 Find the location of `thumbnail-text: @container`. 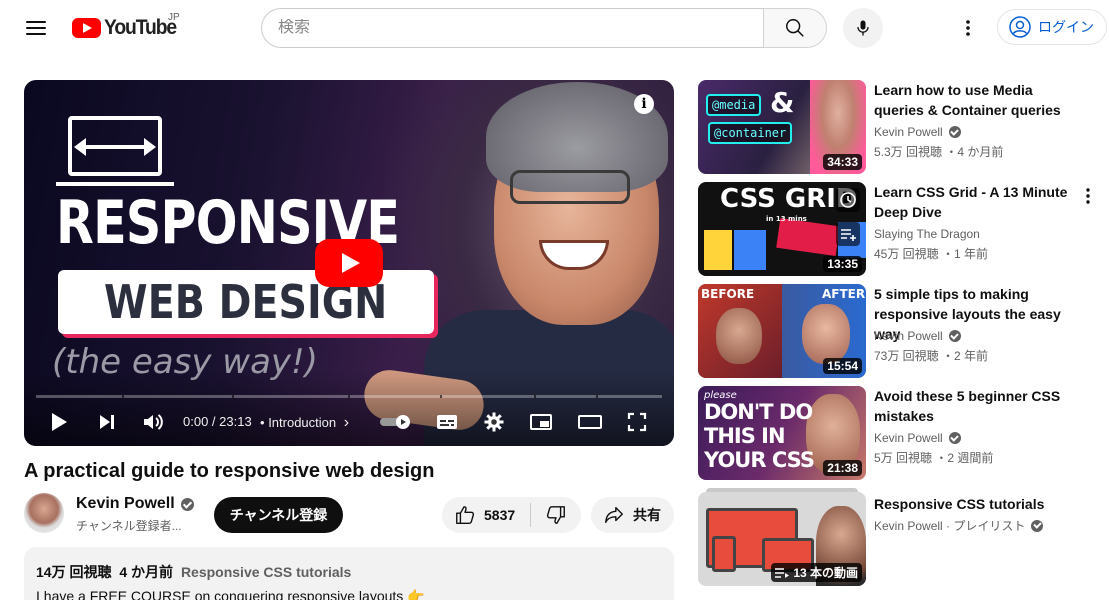

thumbnail-text: @container is located at coordinates (750, 133).